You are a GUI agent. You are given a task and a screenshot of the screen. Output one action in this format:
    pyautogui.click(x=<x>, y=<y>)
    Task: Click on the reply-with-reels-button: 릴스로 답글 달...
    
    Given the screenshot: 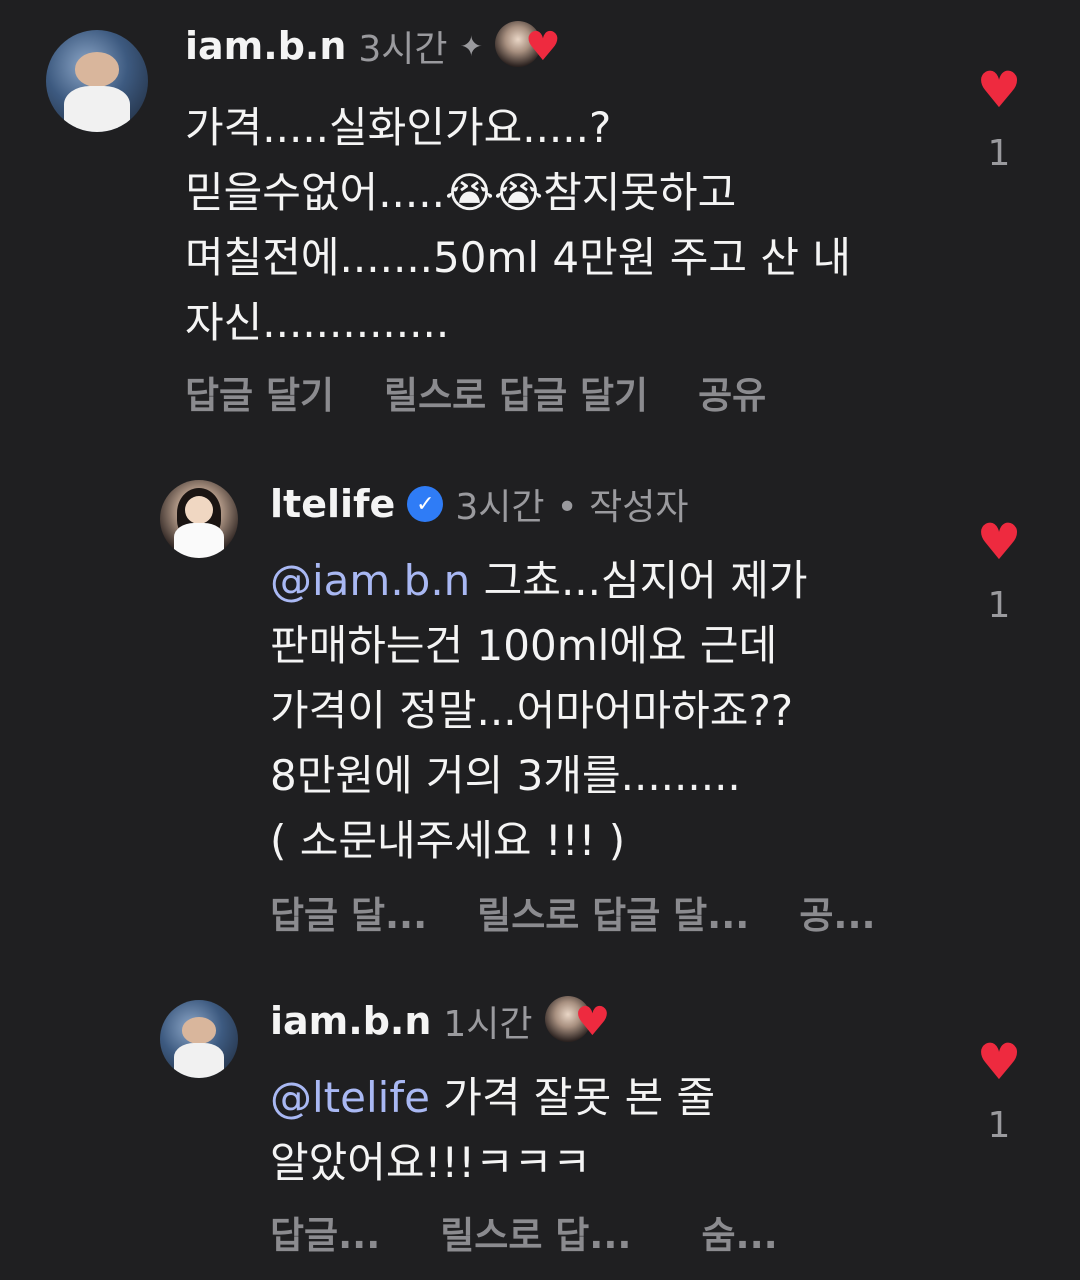 What is the action you would take?
    pyautogui.click(x=613, y=912)
    